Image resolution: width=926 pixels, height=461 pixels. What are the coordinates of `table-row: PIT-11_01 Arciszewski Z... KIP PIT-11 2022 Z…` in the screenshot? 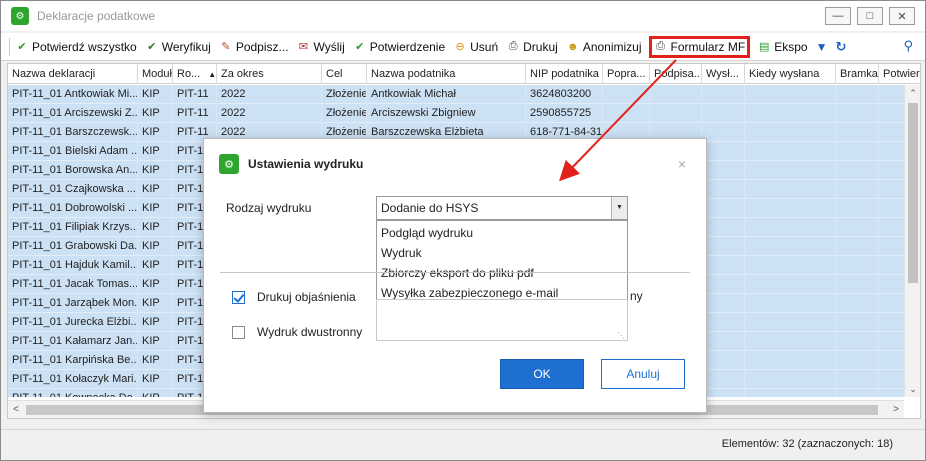 It's located at (456, 113).